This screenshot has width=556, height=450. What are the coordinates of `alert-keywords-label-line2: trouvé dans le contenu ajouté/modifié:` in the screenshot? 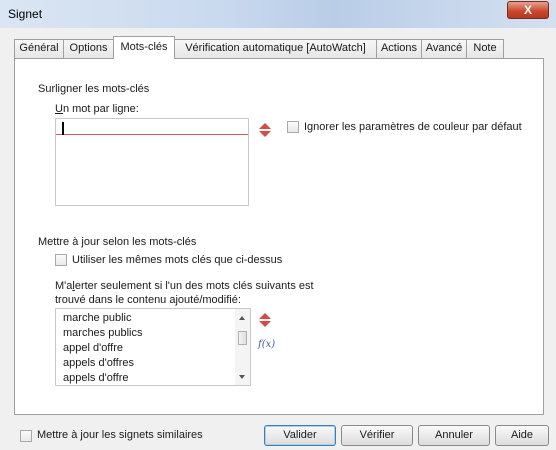 It's located at (148, 300).